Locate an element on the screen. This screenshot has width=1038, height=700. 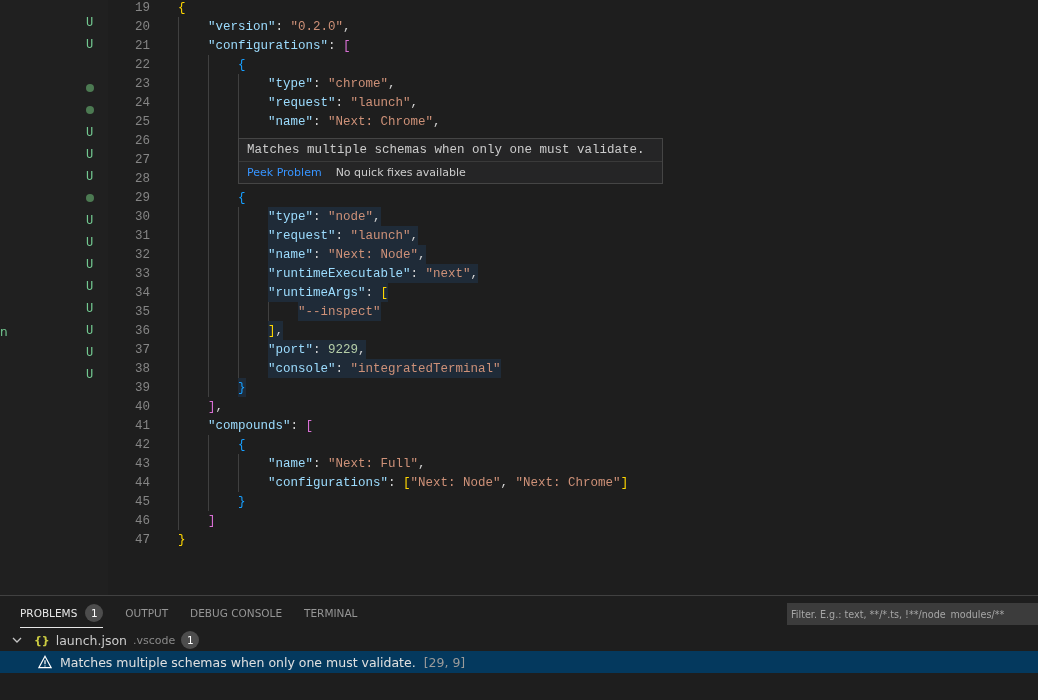
property-key: "compounds" is located at coordinates (249, 425).